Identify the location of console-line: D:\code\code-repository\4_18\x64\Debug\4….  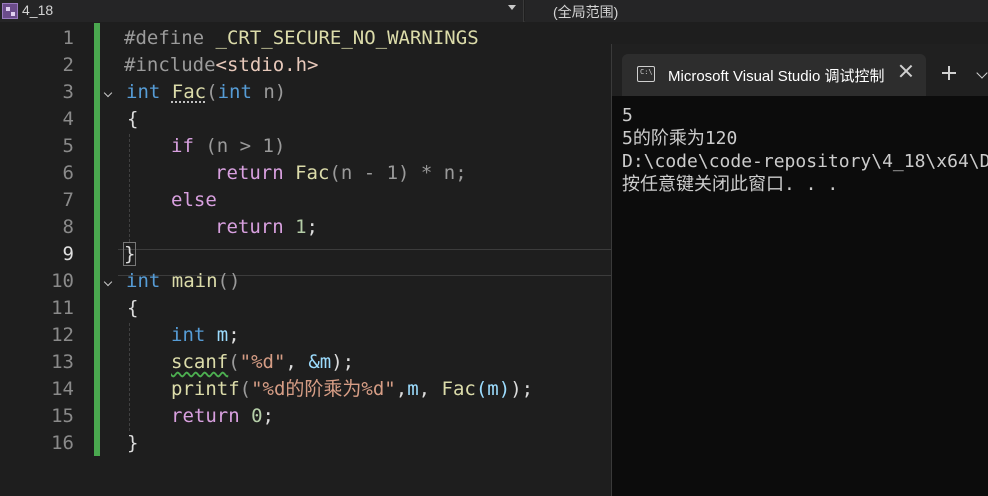
(805, 161).